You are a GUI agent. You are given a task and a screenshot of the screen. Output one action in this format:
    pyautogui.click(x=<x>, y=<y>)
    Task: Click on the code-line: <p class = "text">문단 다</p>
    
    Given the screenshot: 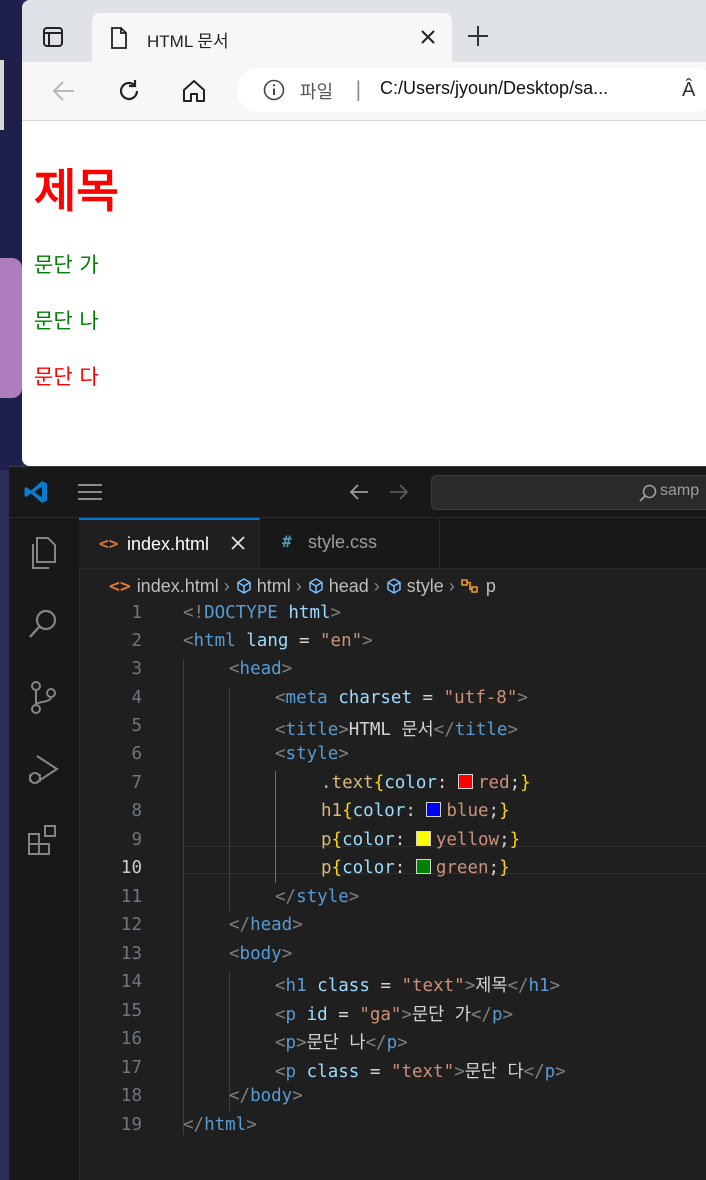 What is the action you would take?
    pyautogui.click(x=420, y=1072)
    